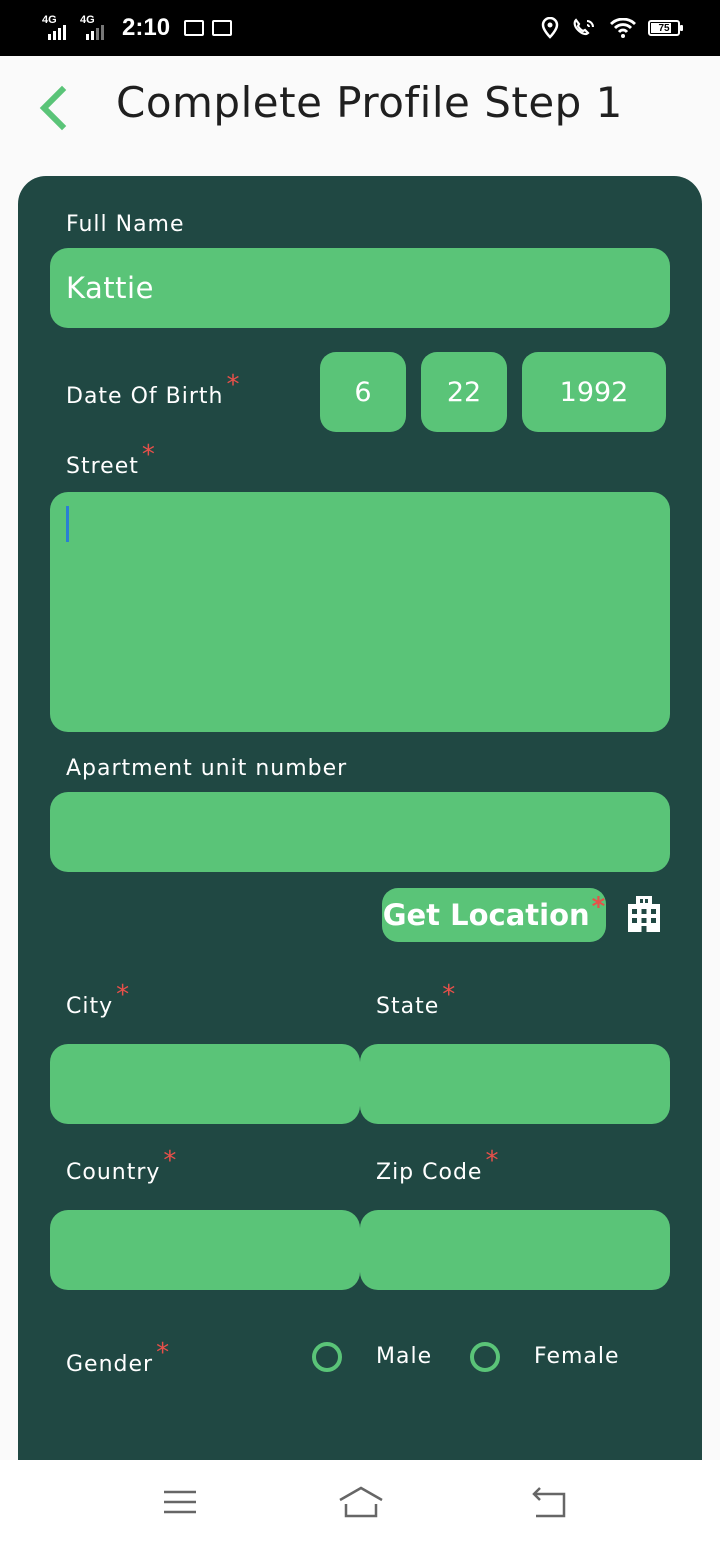 The image size is (720, 1544). I want to click on dob-month-value: 6, so click(363, 392).